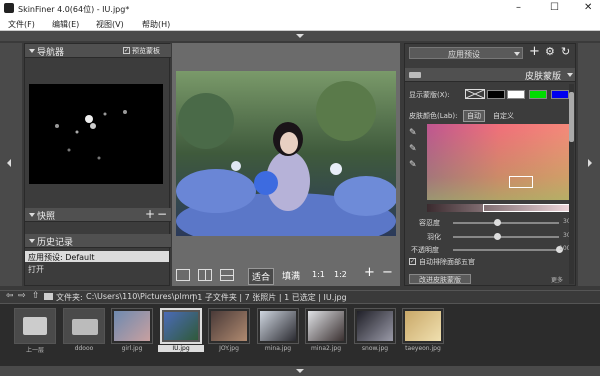 The image size is (600, 376). Describe the element at coordinates (412, 261) in the screenshot. I see `exclude-face-checkbox: ✓` at that location.